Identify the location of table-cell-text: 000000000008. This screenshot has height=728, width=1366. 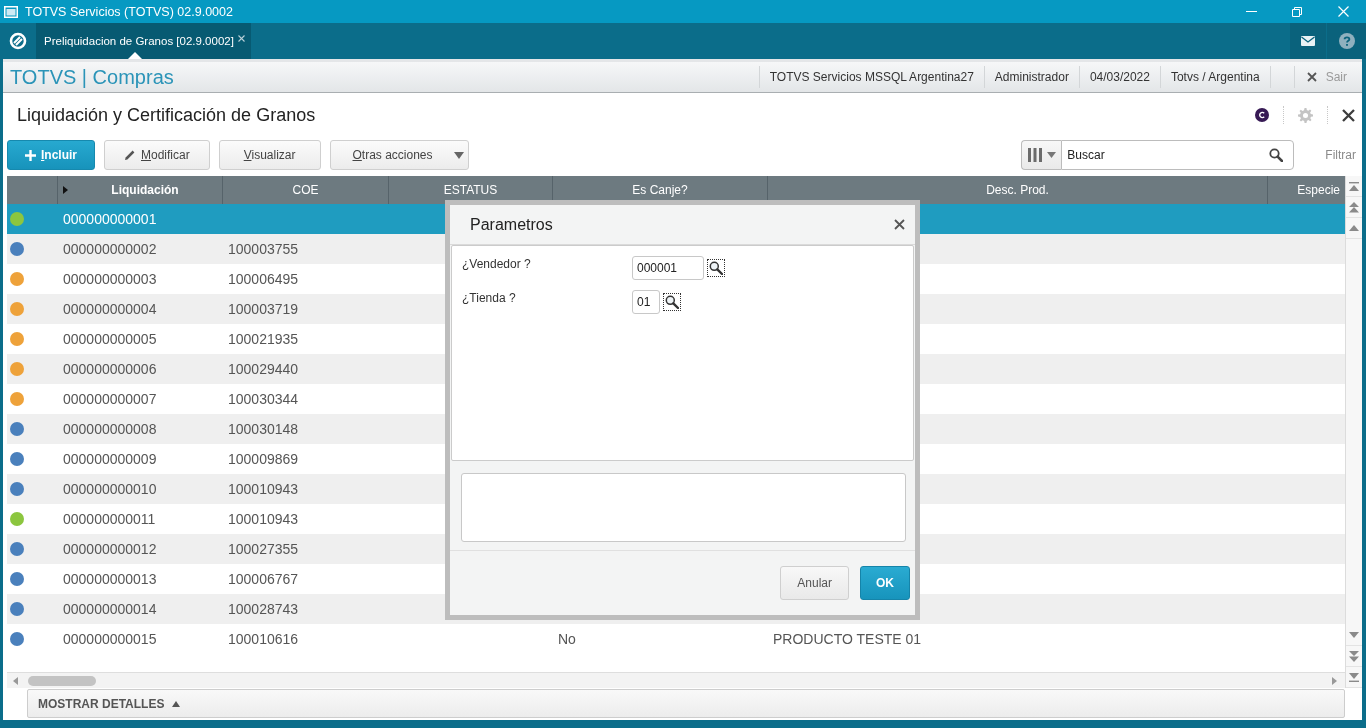
(110, 429).